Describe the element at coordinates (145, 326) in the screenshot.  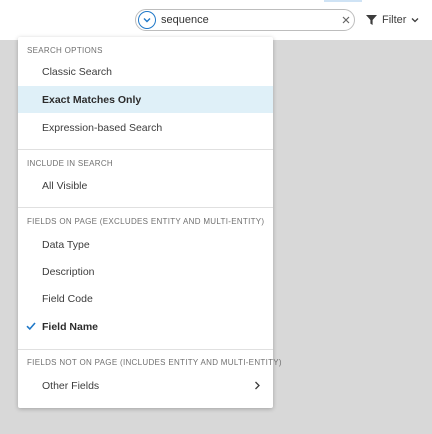
I see `menu-item-field-name: Field Name` at that location.